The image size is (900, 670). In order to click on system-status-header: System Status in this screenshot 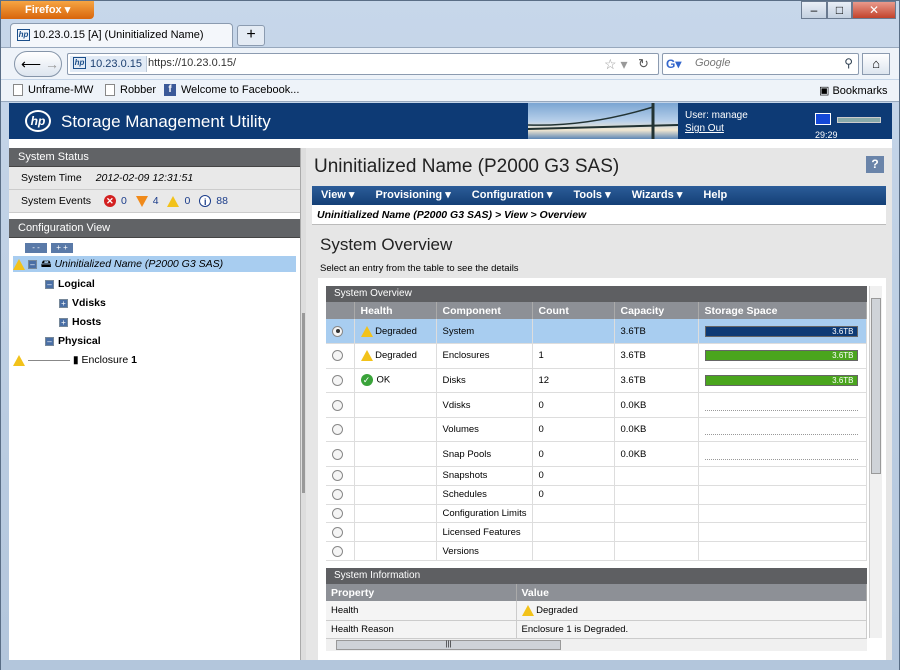, I will do `click(154, 157)`.